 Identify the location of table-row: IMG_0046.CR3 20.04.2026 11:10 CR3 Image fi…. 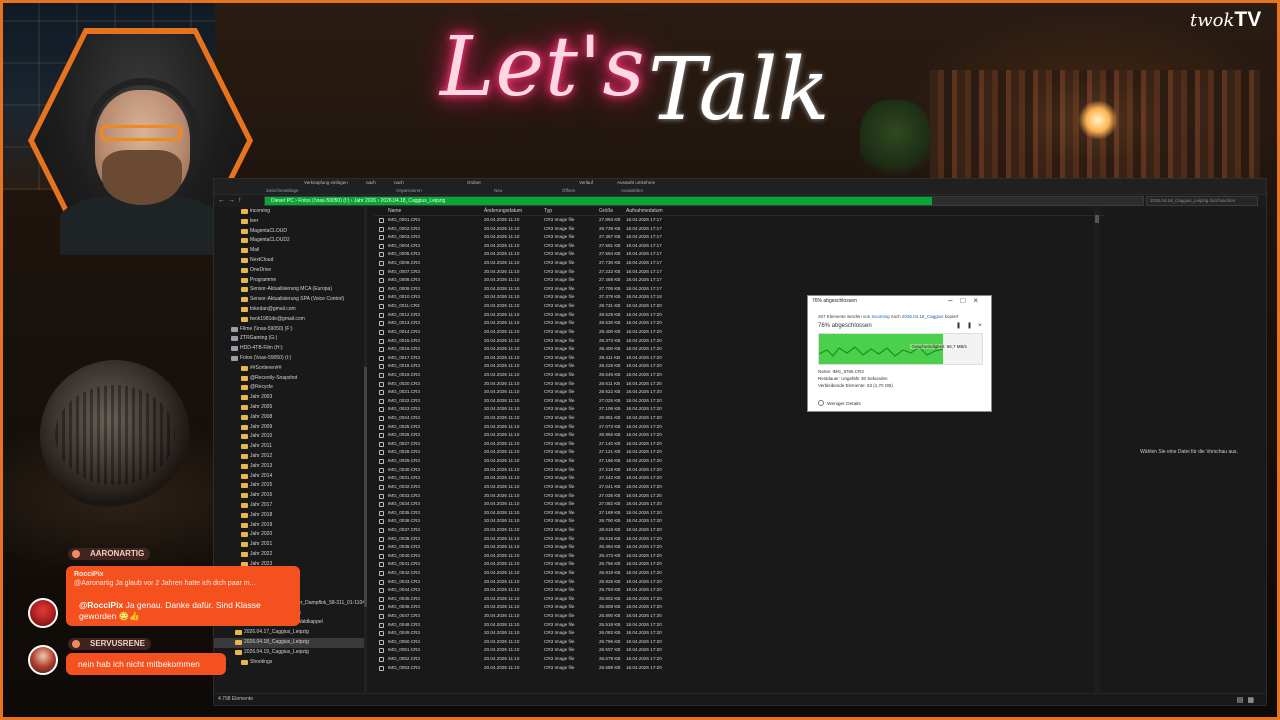
(739, 607).